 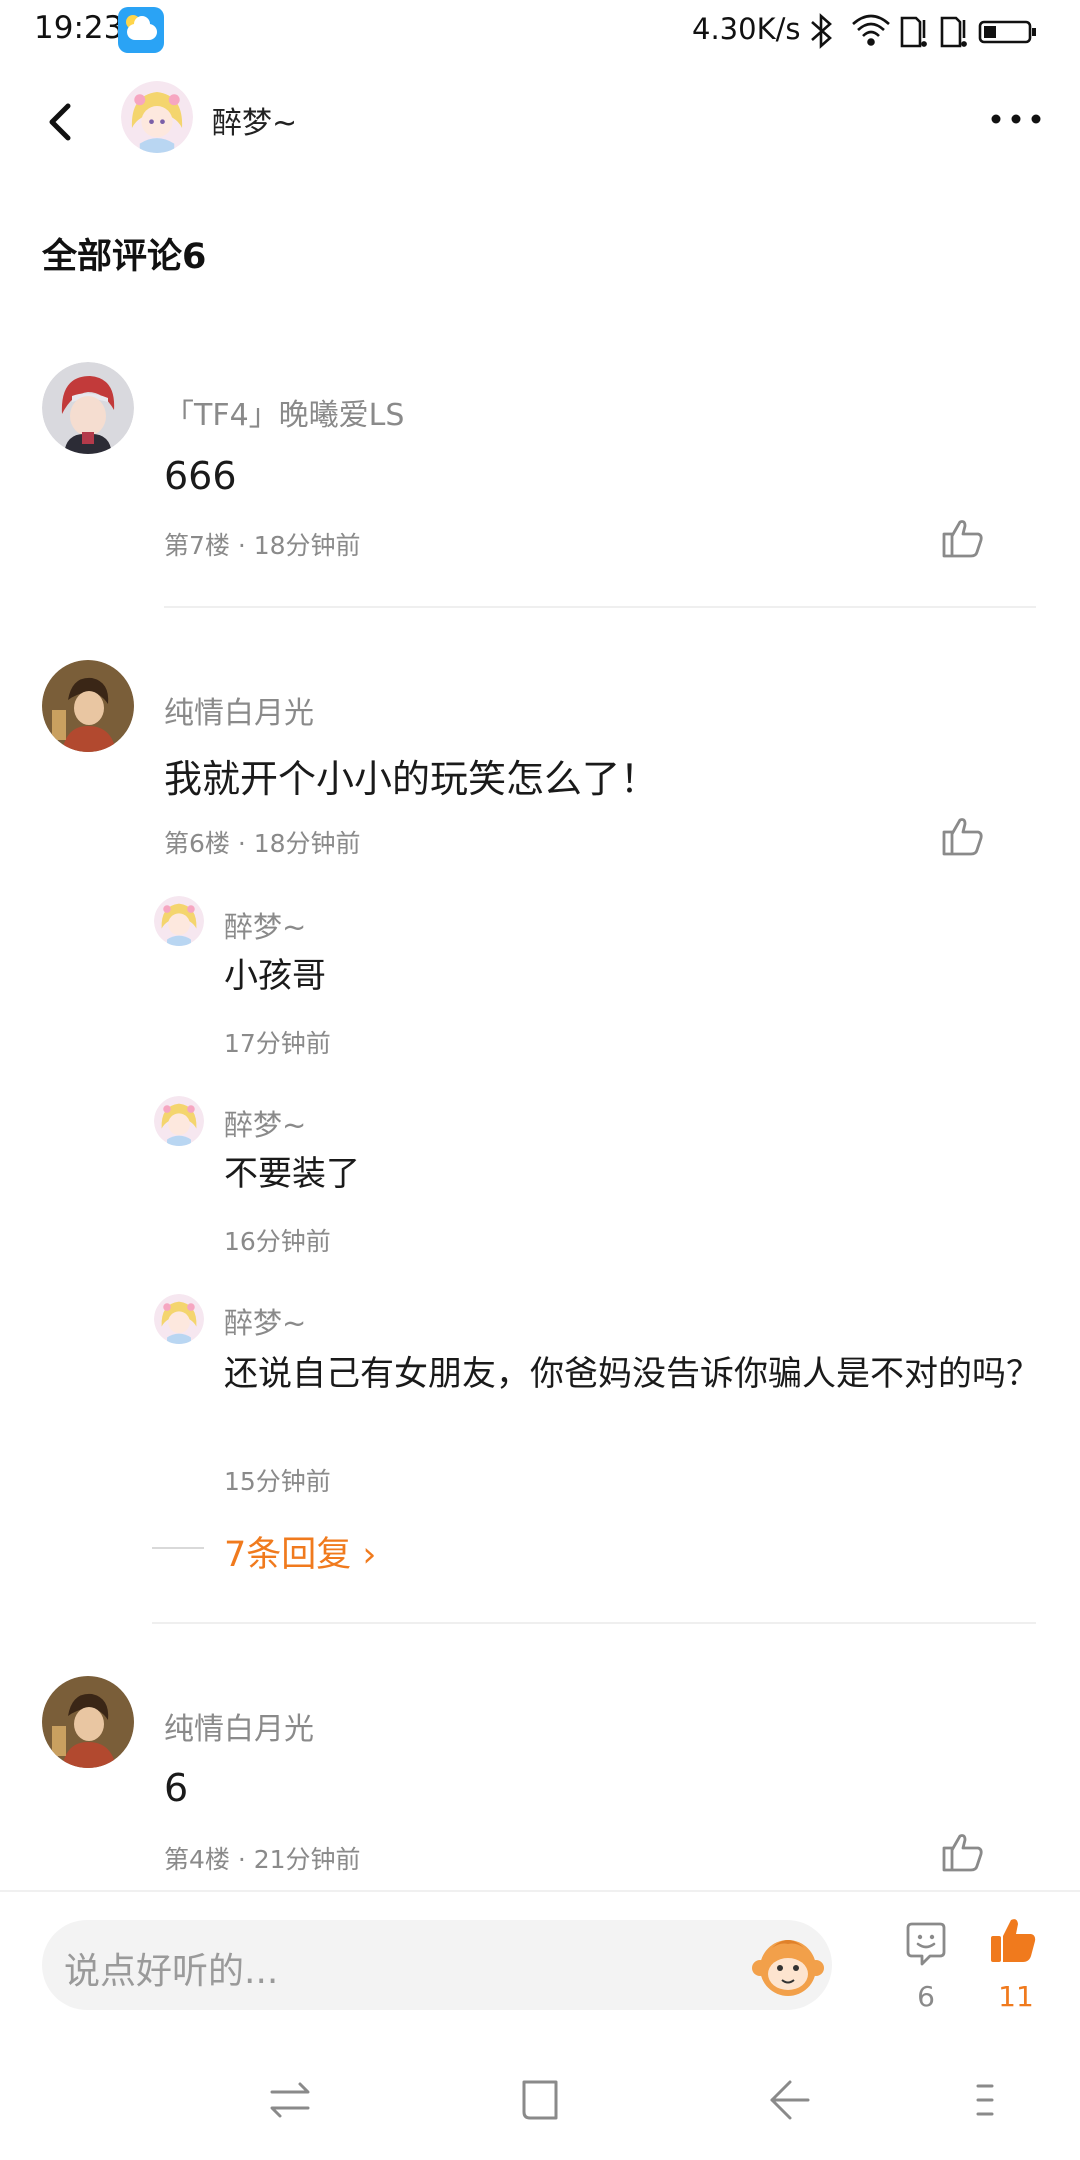 I want to click on comment-icon, so click(x=926, y=1944).